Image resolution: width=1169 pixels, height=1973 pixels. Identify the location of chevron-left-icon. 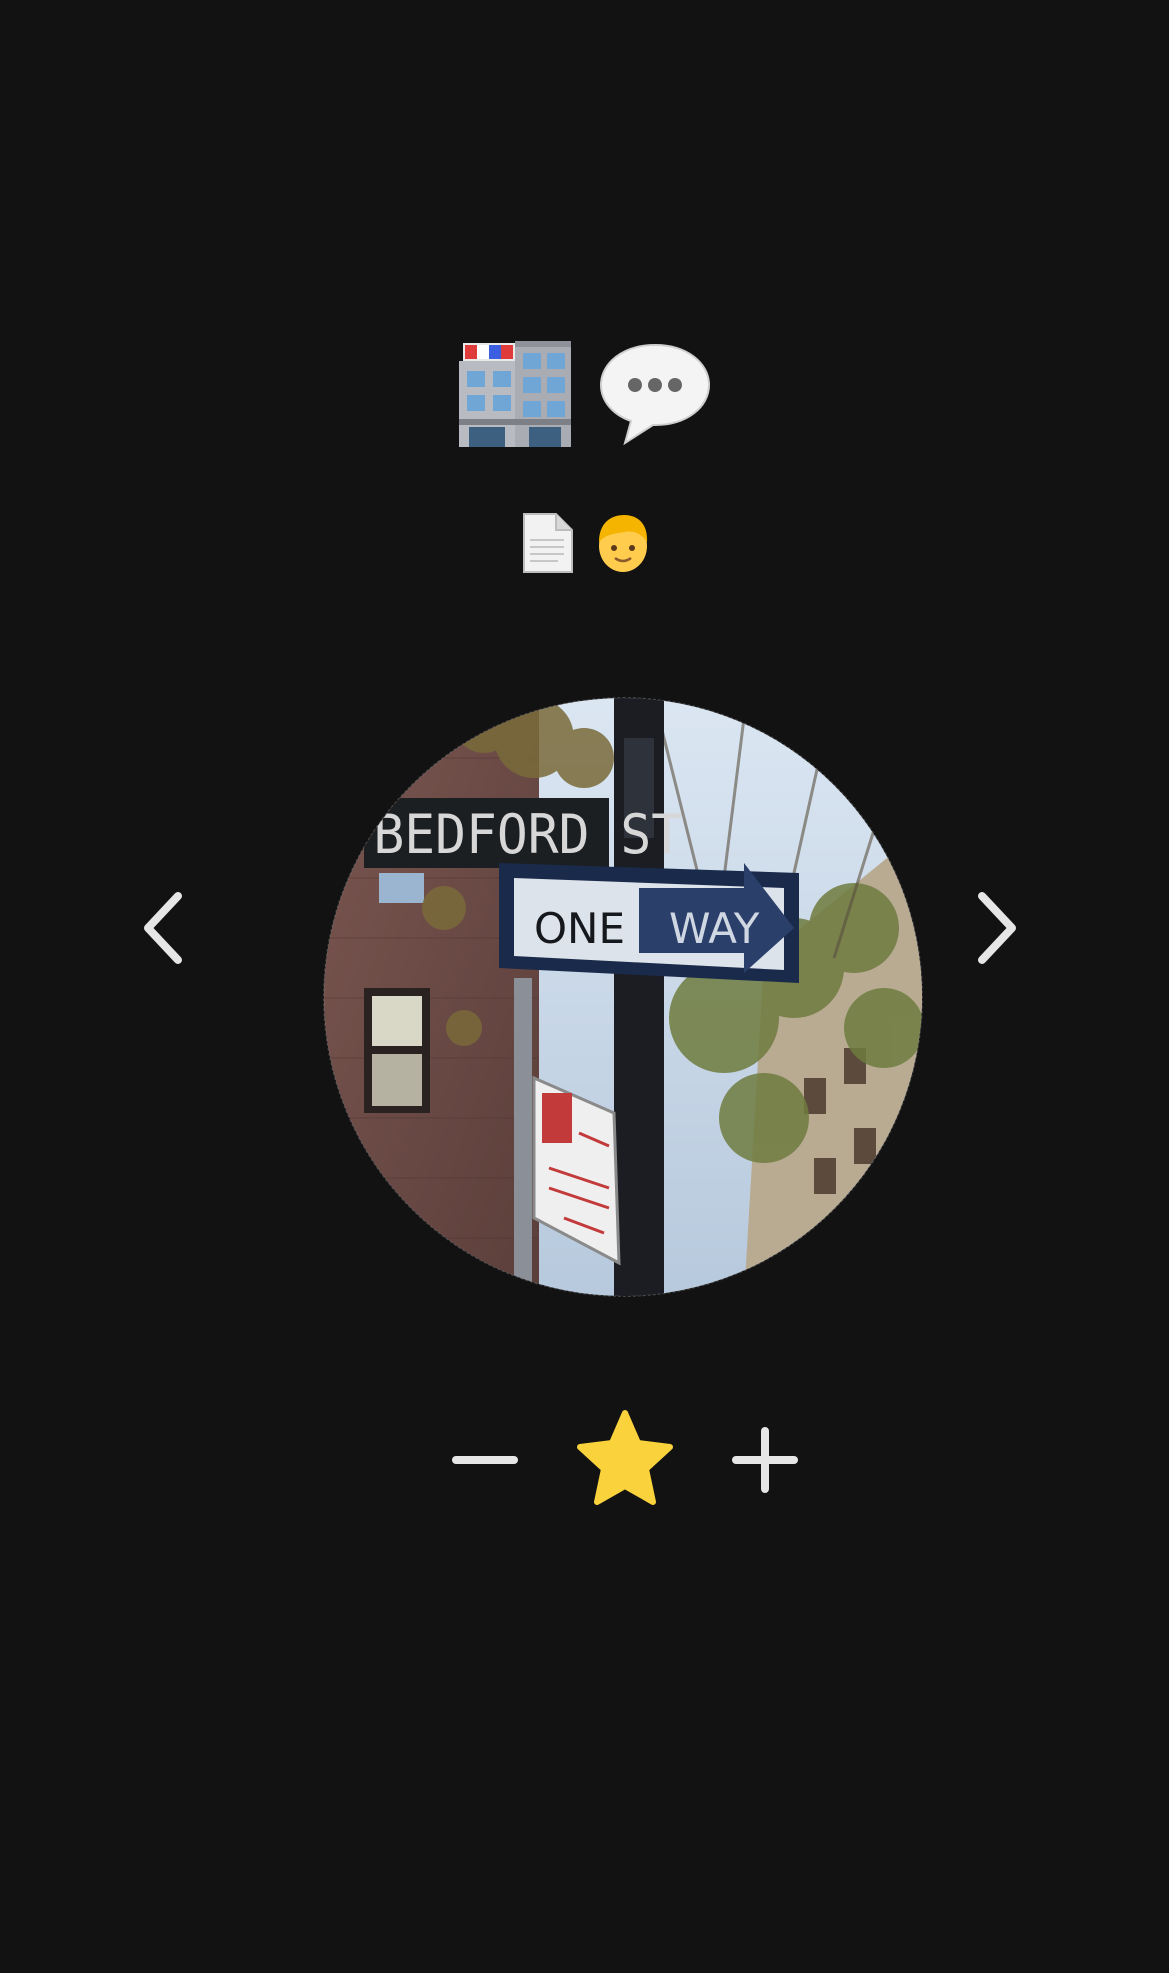
(163, 928).